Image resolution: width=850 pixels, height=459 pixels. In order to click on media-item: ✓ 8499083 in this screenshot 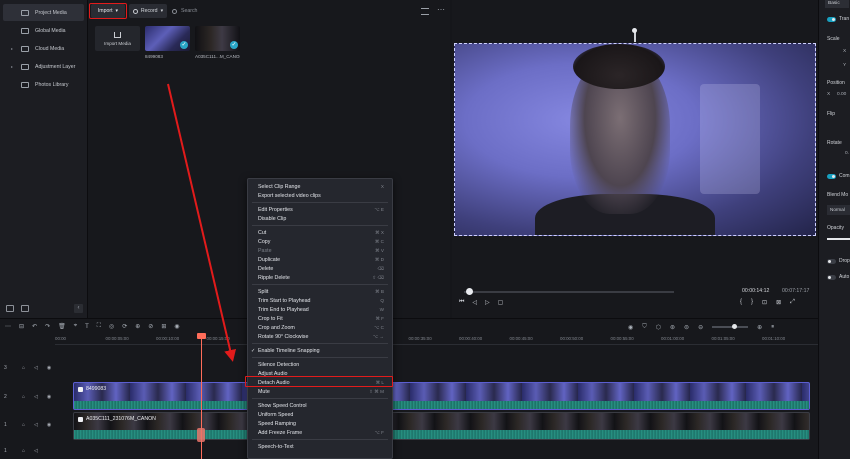, I will do `click(167, 42)`.